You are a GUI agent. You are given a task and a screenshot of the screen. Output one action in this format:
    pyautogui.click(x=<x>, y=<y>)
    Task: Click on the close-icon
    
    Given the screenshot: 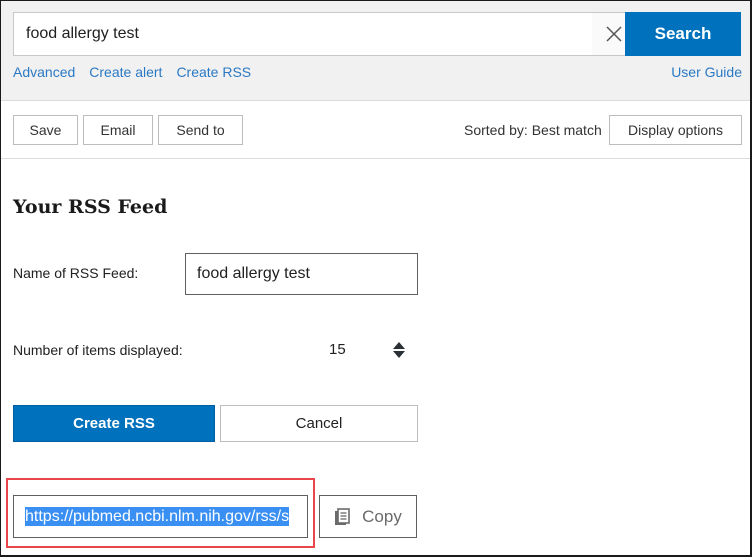 What is the action you would take?
    pyautogui.click(x=614, y=34)
    